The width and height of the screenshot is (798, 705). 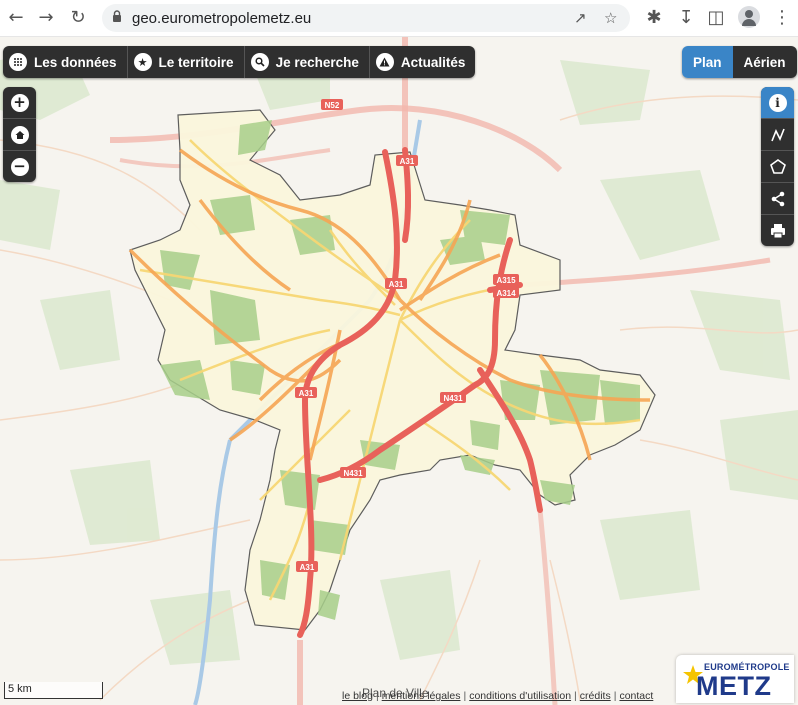 What do you see at coordinates (75, 62) in the screenshot?
I see `menu-les-donnees-label: Les données` at bounding box center [75, 62].